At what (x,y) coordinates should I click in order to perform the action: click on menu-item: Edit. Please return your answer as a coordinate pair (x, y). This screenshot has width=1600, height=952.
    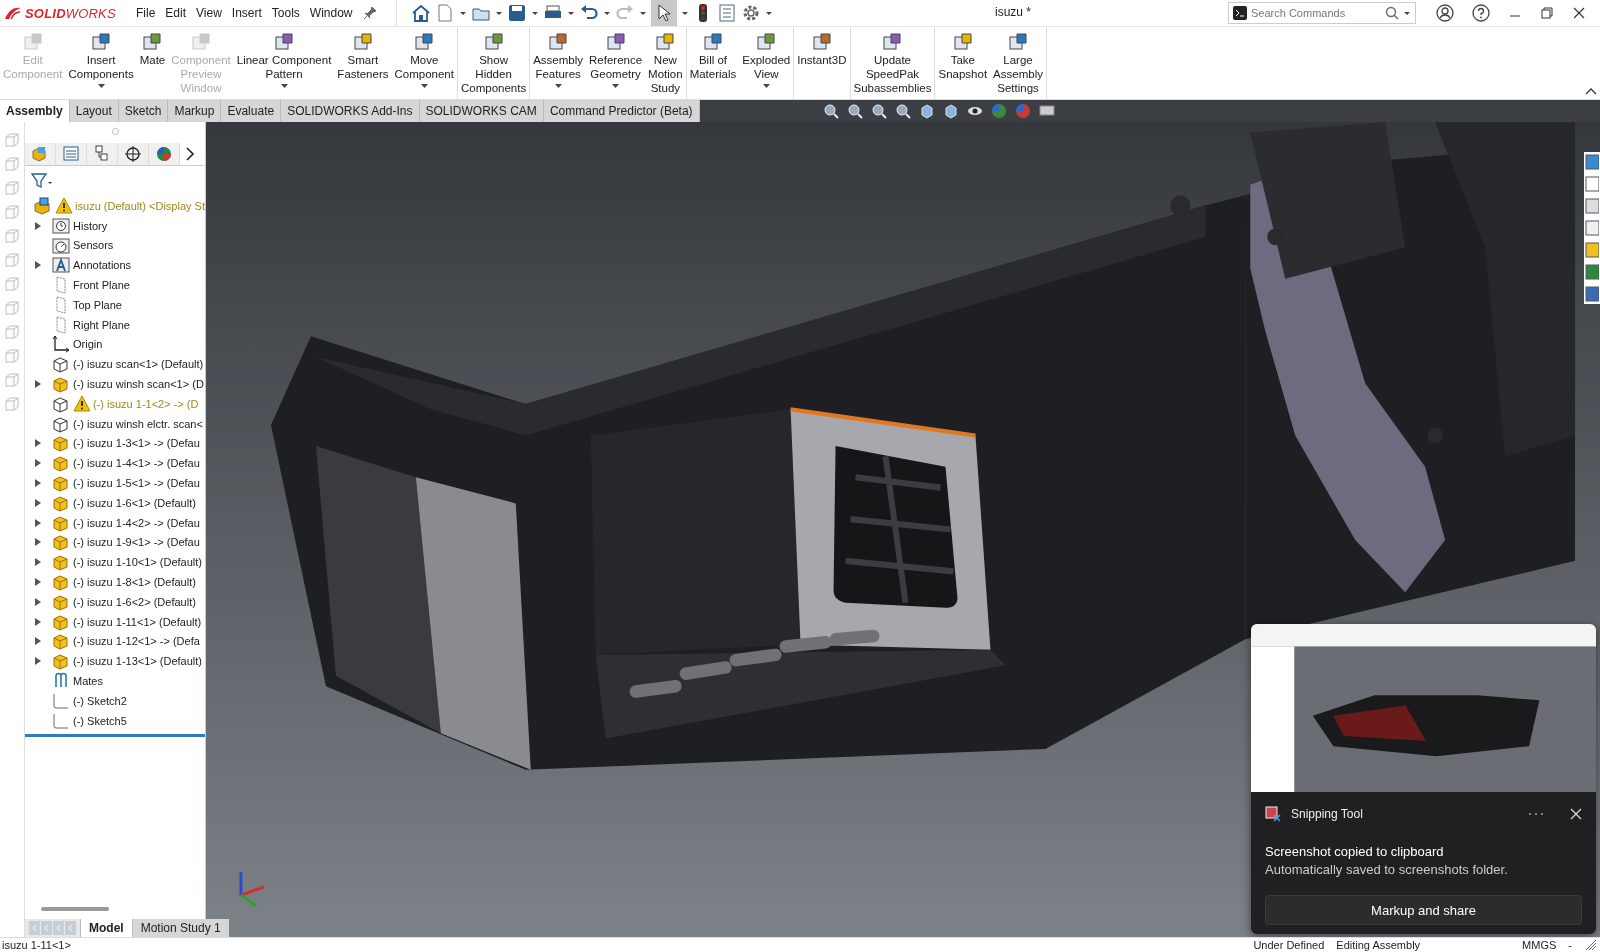
    Looking at the image, I should click on (176, 13).